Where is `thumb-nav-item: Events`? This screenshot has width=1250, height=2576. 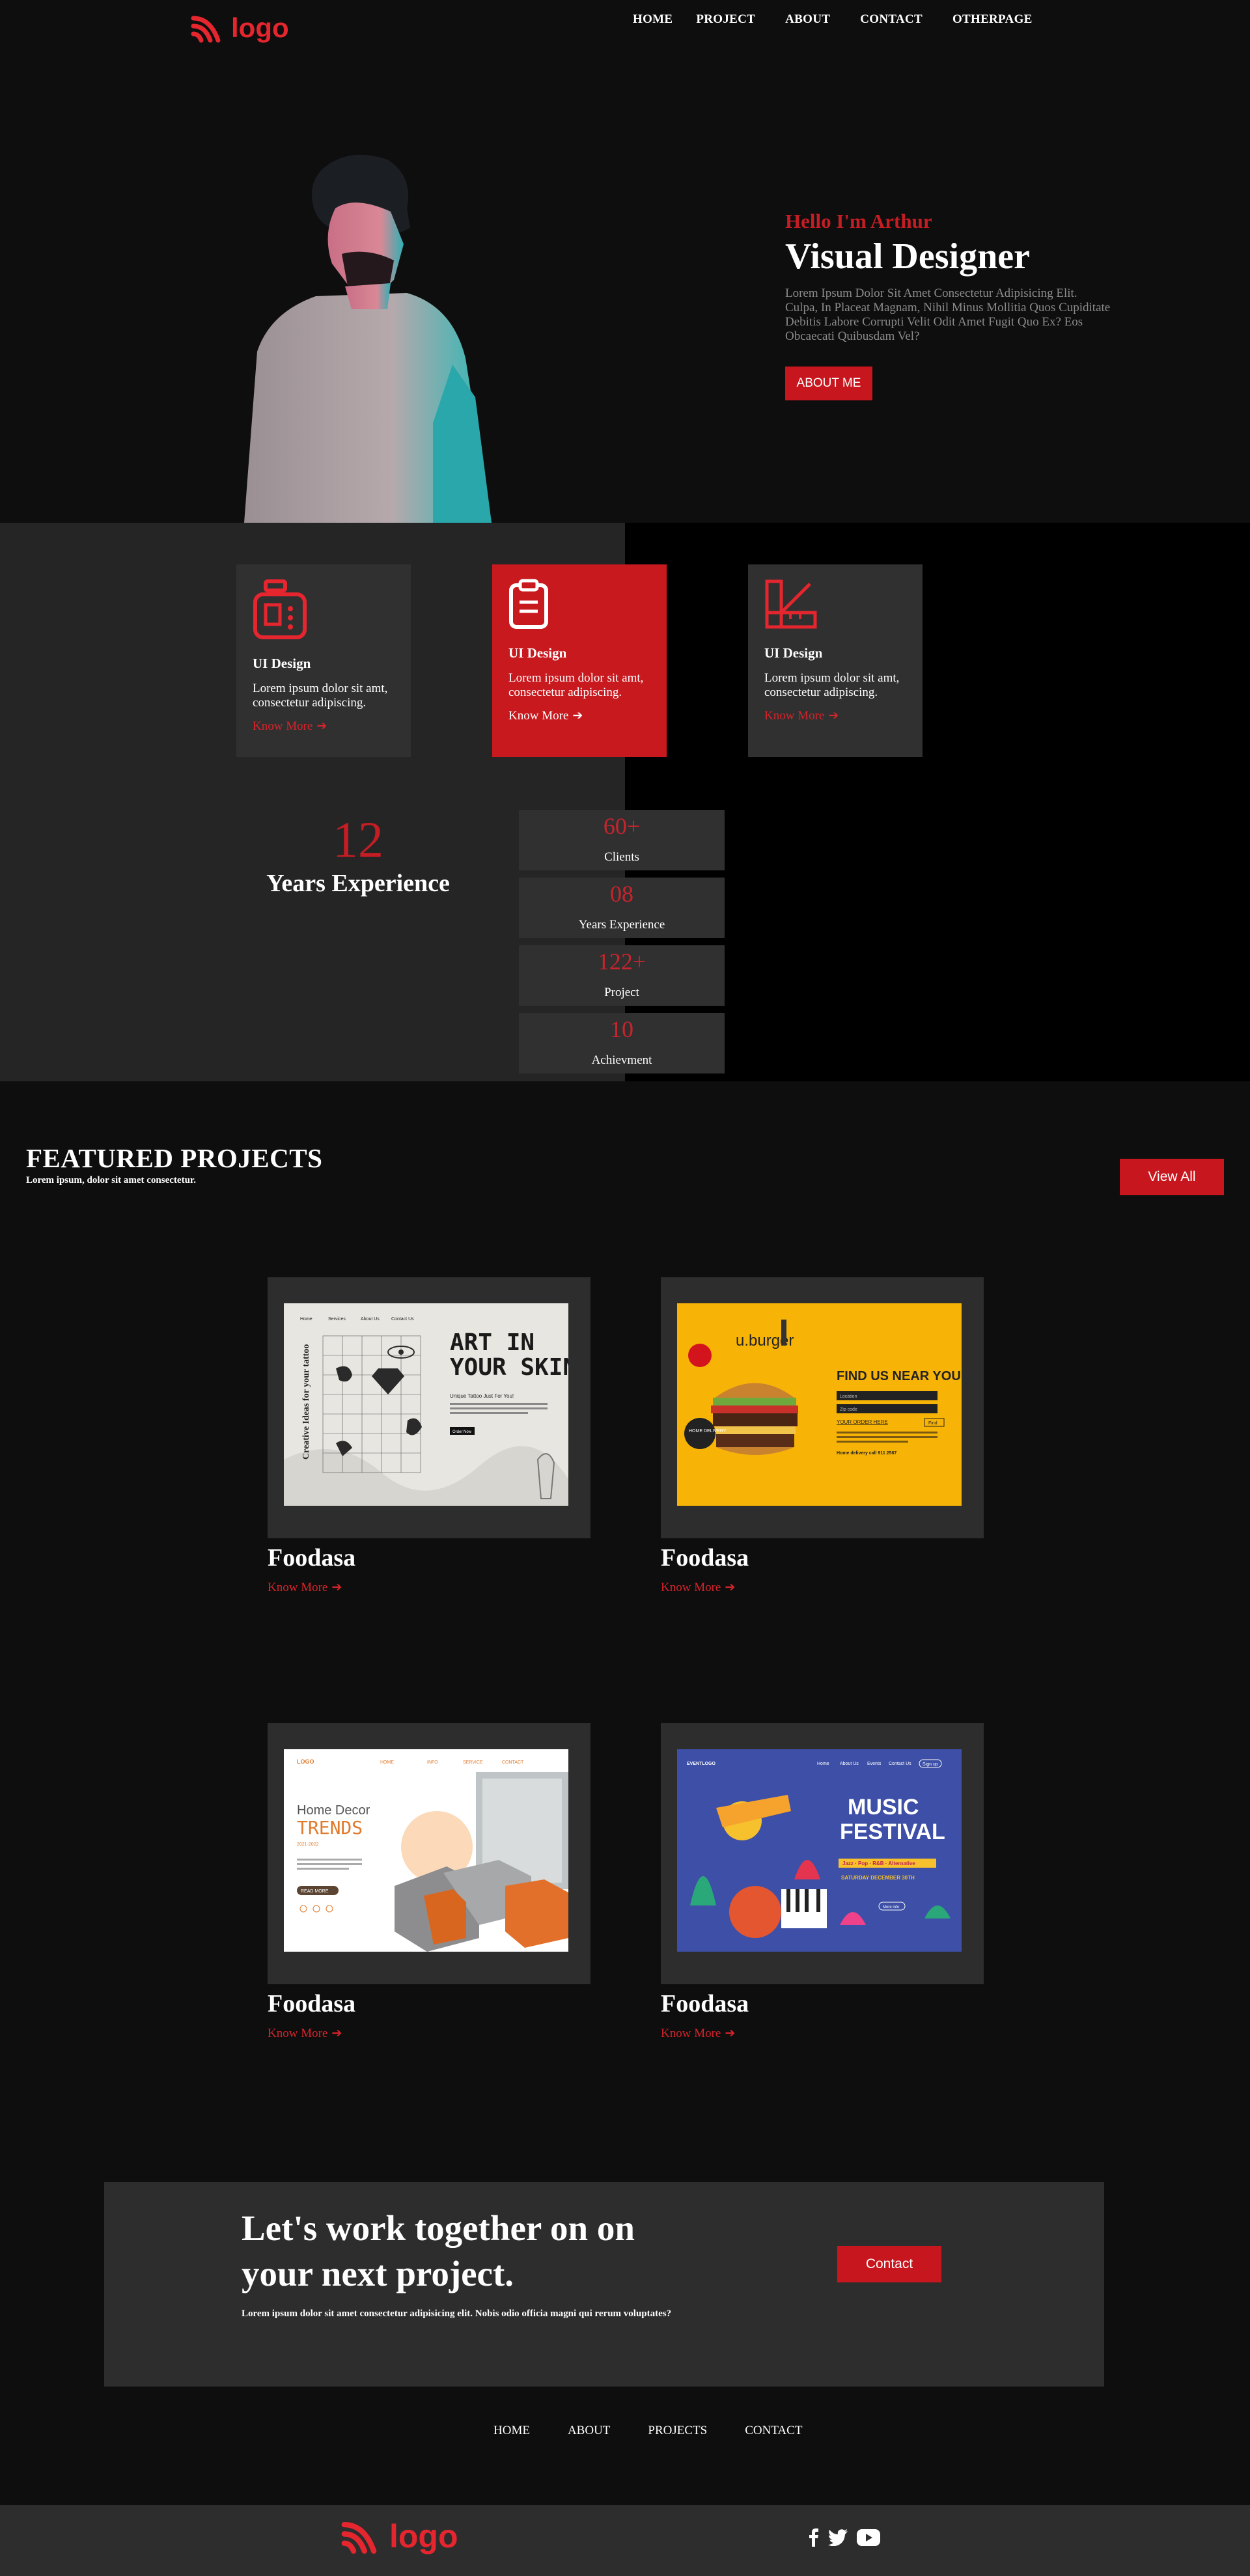 thumb-nav-item: Events is located at coordinates (874, 1764).